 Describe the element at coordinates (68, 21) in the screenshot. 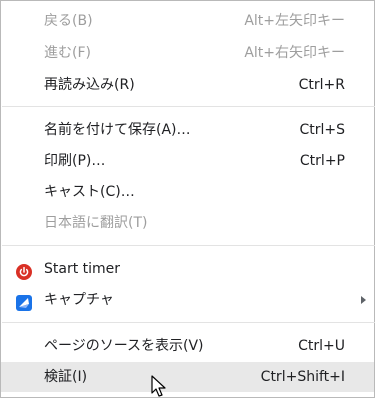

I see `menu-item-label: 戻る(B)` at that location.